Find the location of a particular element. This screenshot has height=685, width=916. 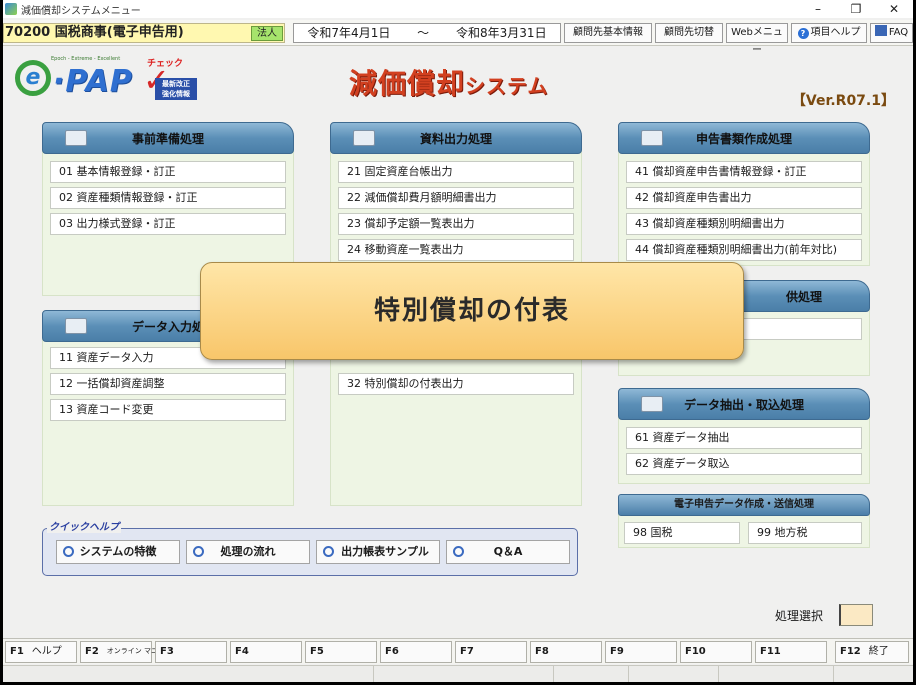

close-button: ✕ is located at coordinates (894, 9).